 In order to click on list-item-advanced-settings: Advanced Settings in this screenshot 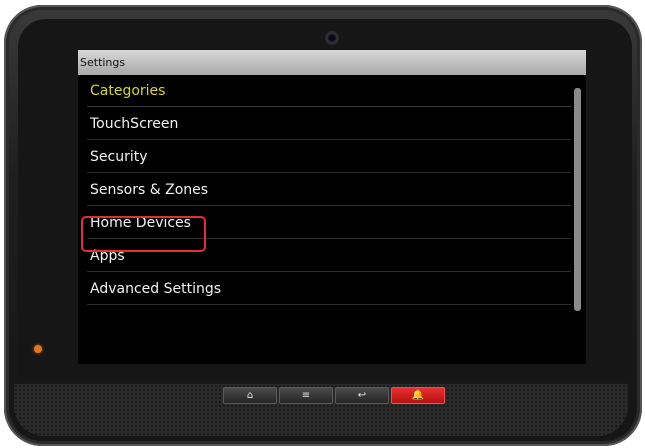, I will do `click(329, 289)`.